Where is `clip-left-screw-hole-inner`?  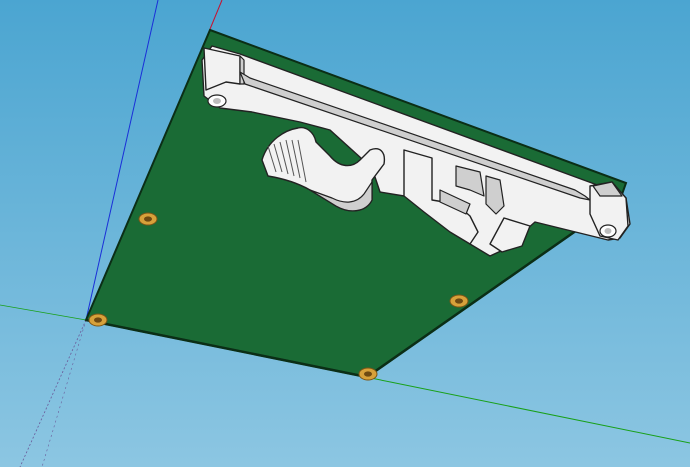 clip-left-screw-hole-inner is located at coordinates (217, 101).